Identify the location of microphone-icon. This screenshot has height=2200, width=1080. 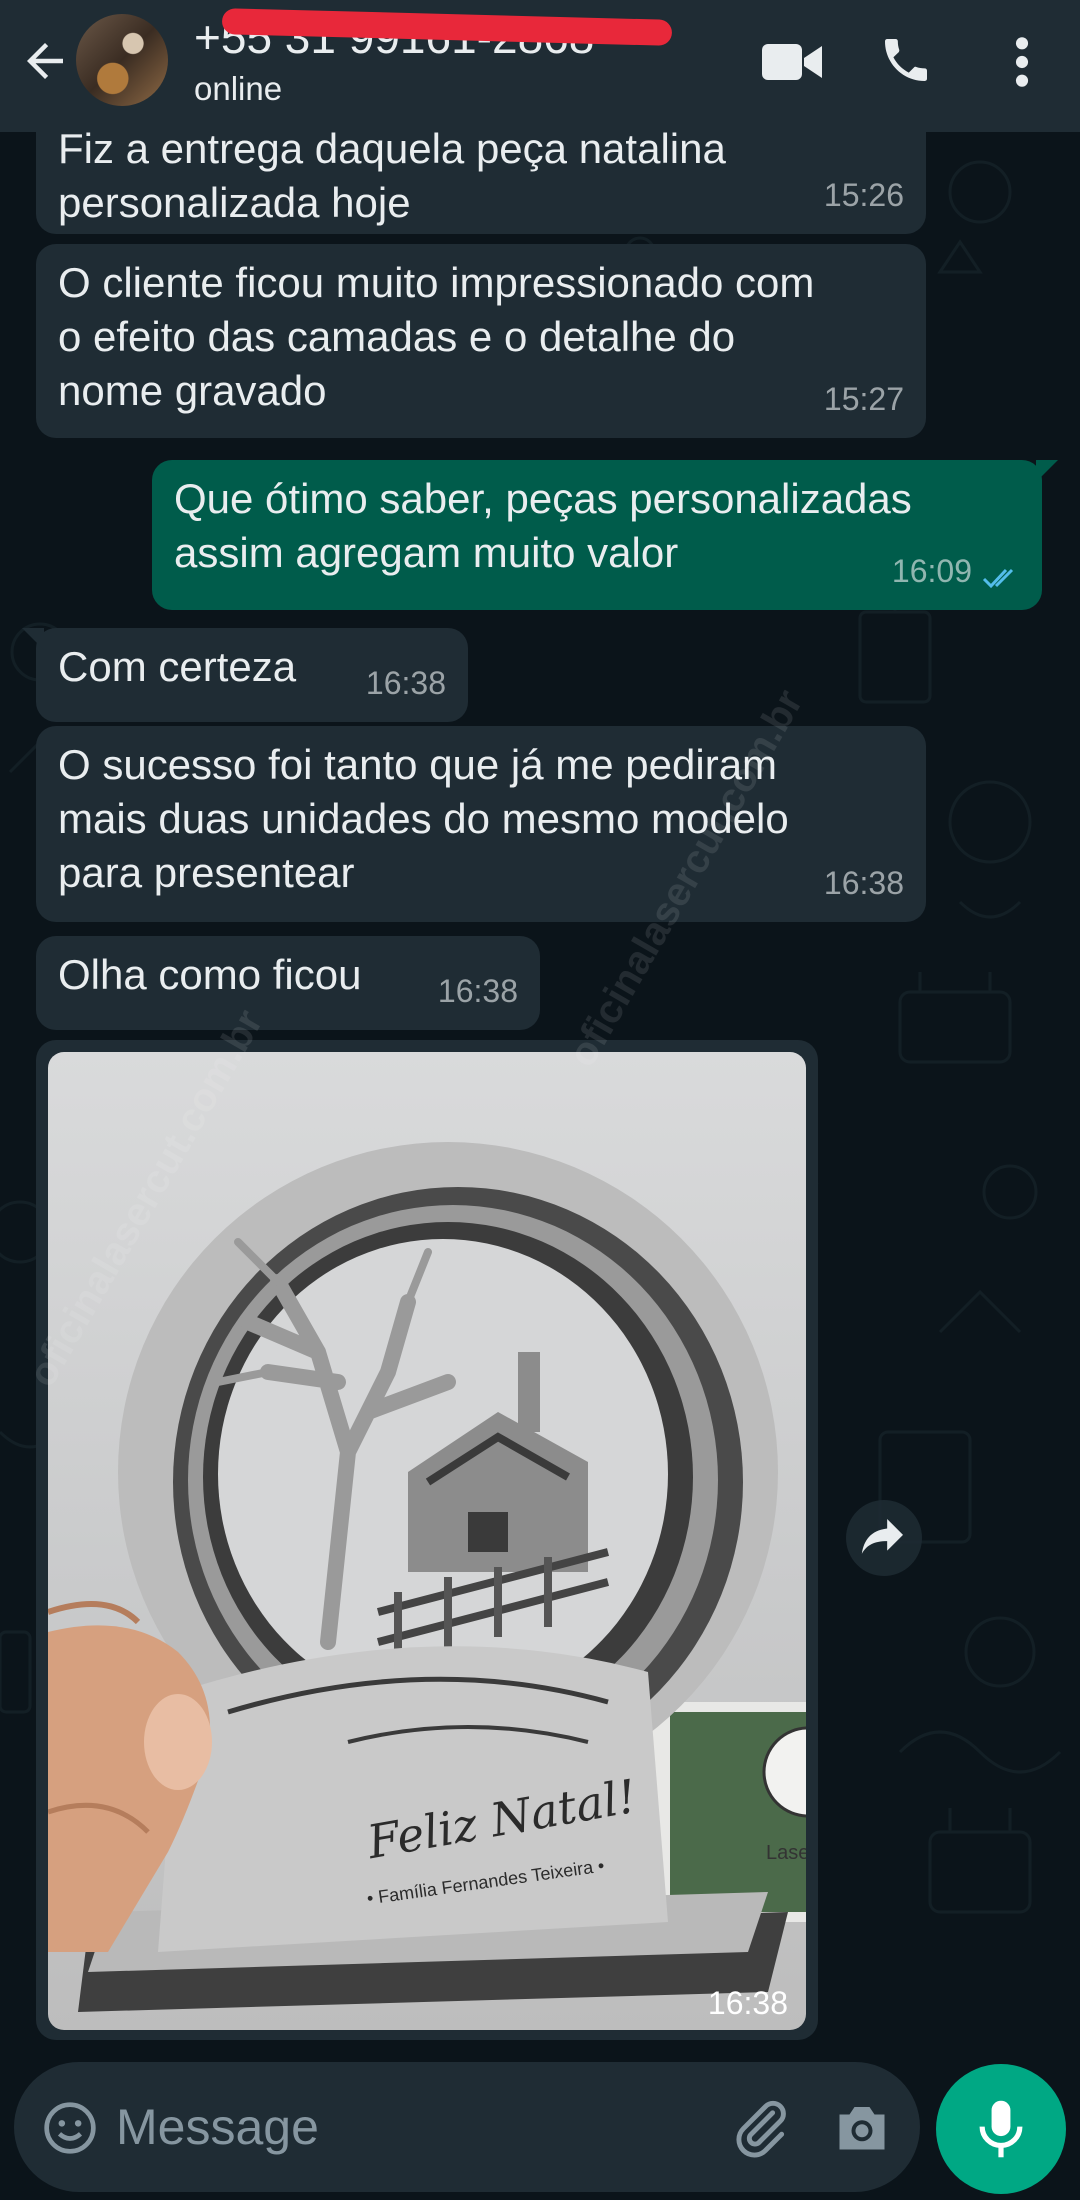
(1001, 2129).